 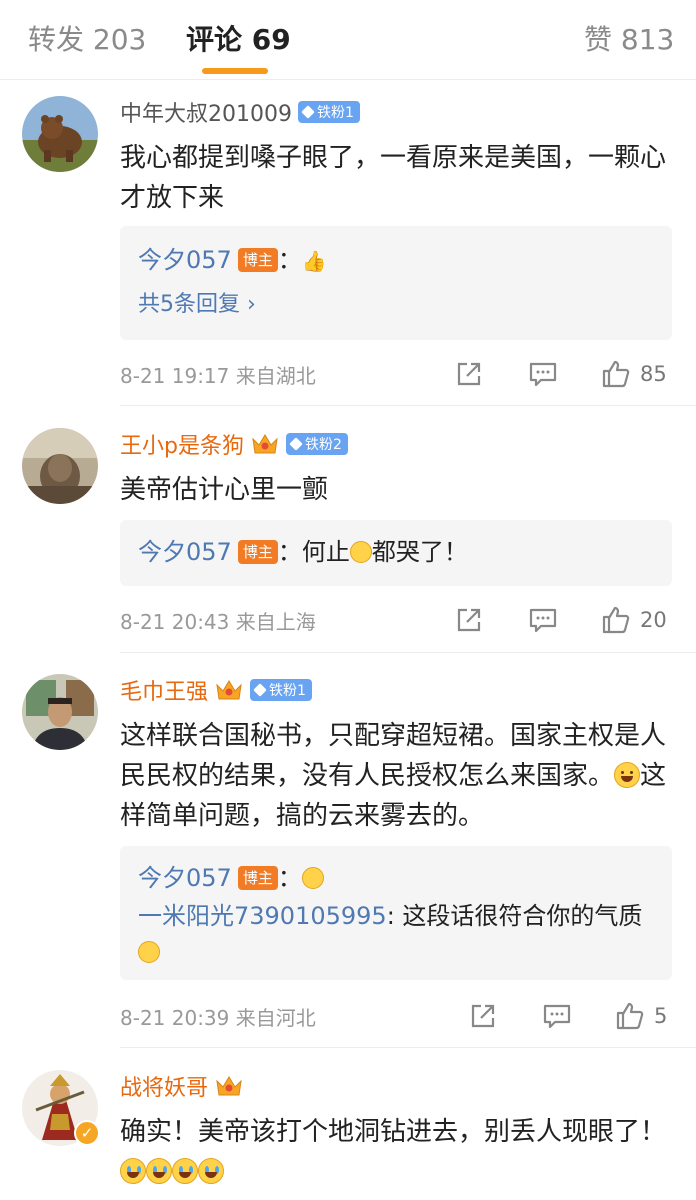 I want to click on like-count: 20, so click(x=653, y=620).